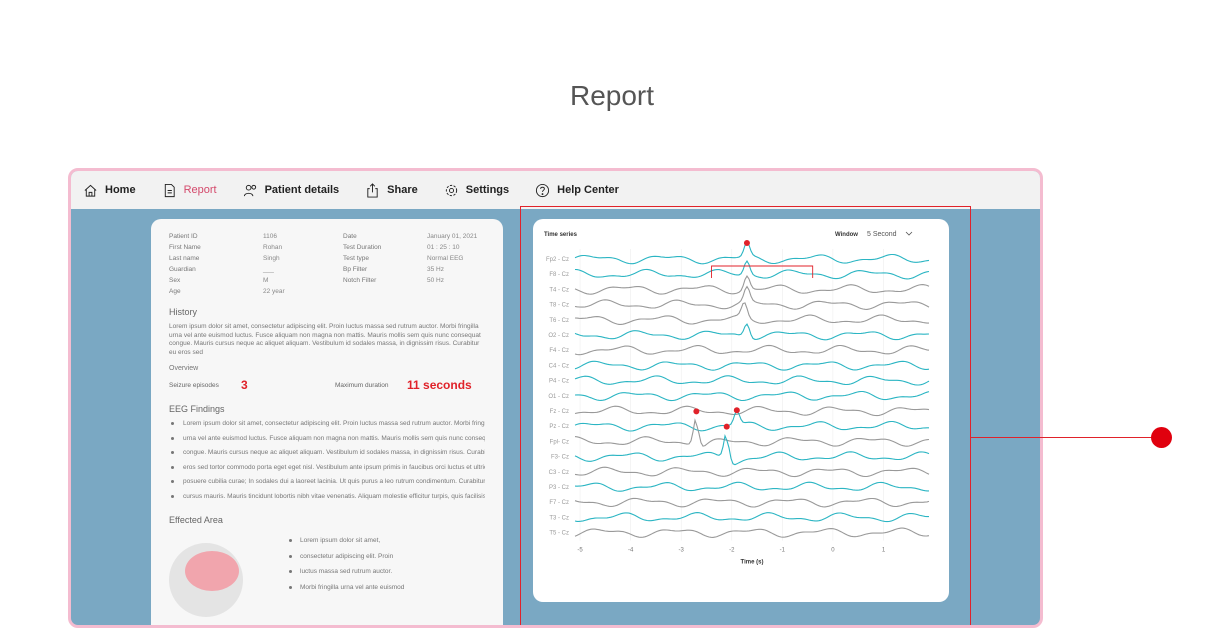 The height and width of the screenshot is (628, 1224). I want to click on patient-info-row: Patient ID 1106 Date January 01, 2021, so click(327, 238).